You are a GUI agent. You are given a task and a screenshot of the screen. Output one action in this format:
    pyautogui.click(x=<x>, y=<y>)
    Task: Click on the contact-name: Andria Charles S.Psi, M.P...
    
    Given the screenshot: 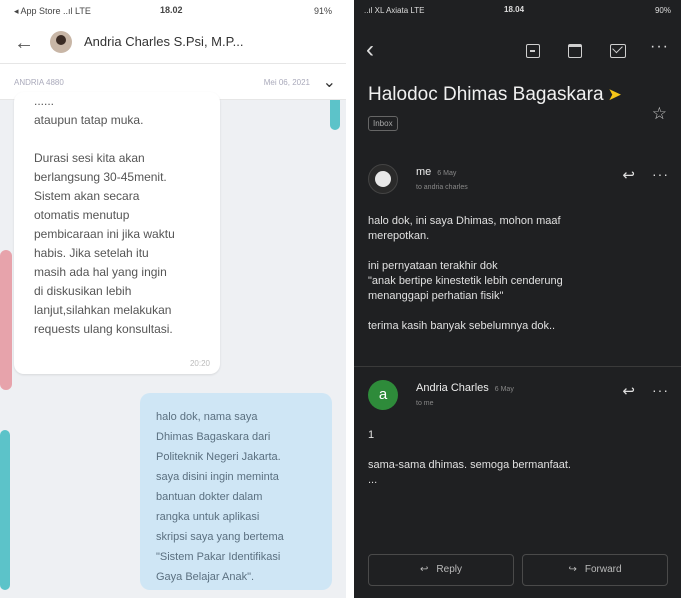 What is the action you would take?
    pyautogui.click(x=163, y=41)
    